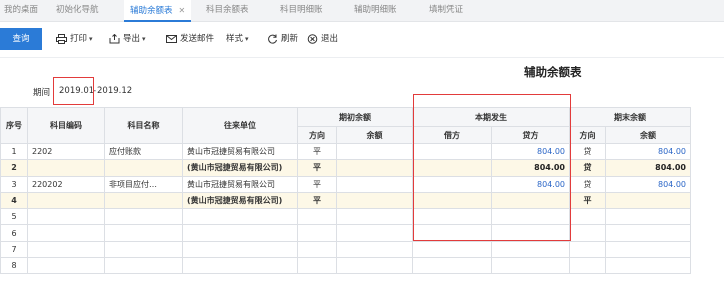 The height and width of the screenshot is (290, 724). I want to click on cell-closing-direction: 平, so click(587, 200).